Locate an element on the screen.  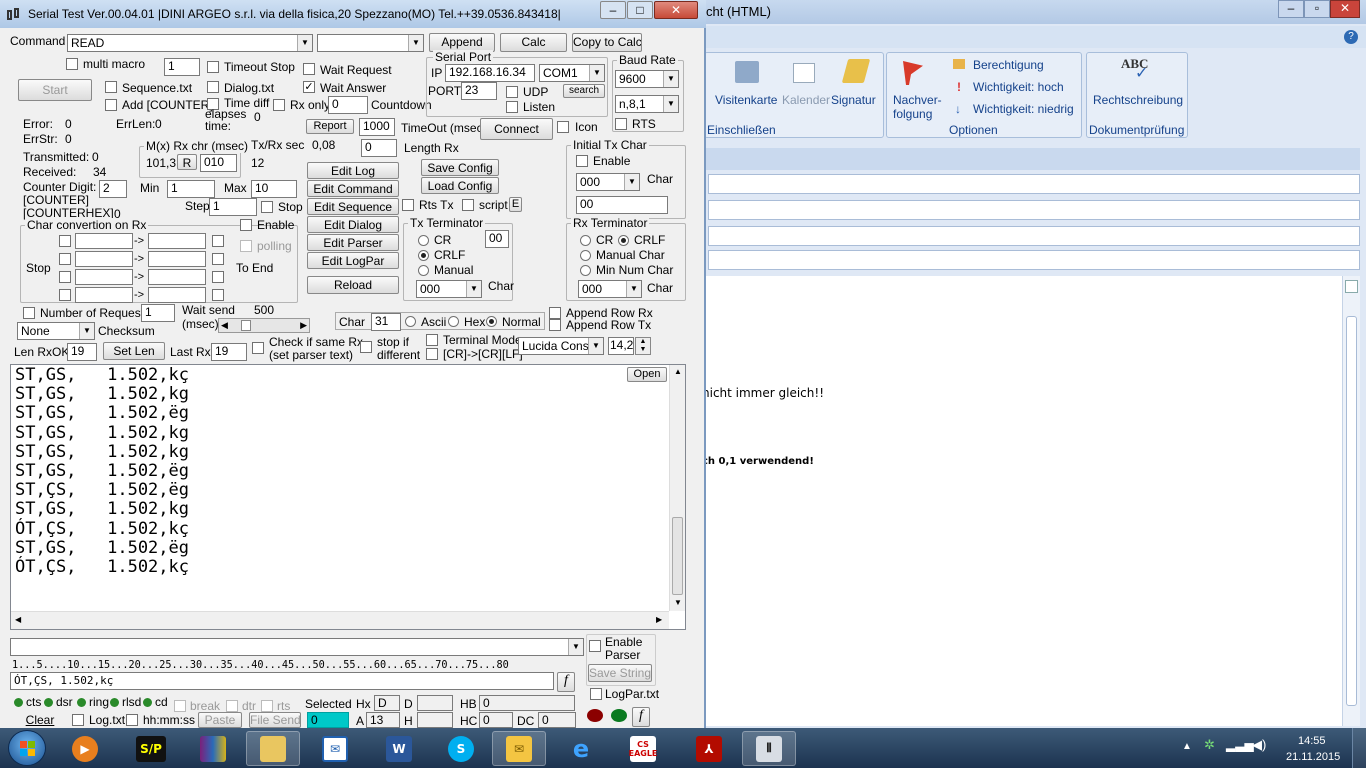
save-string-button: Save String is located at coordinates (620, 673).